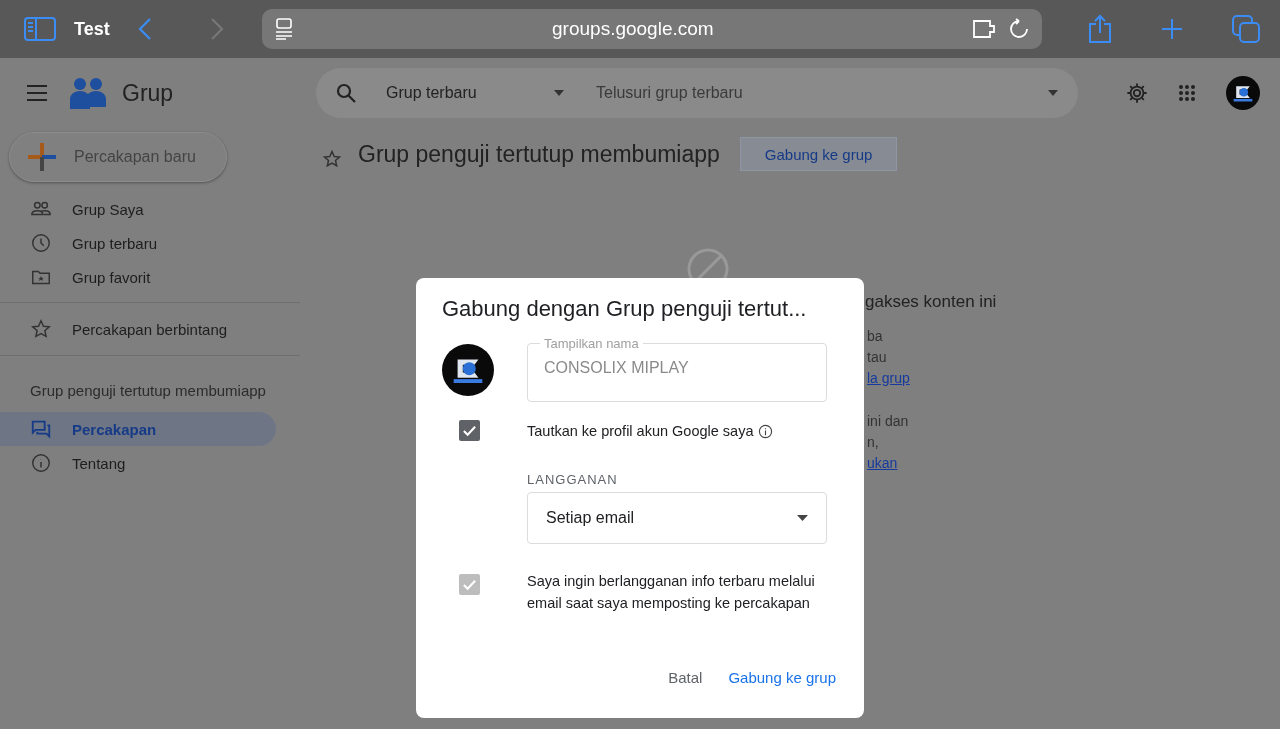 Image resolution: width=1280 pixels, height=729 pixels. I want to click on notice-text: ini dan, so click(887, 421).